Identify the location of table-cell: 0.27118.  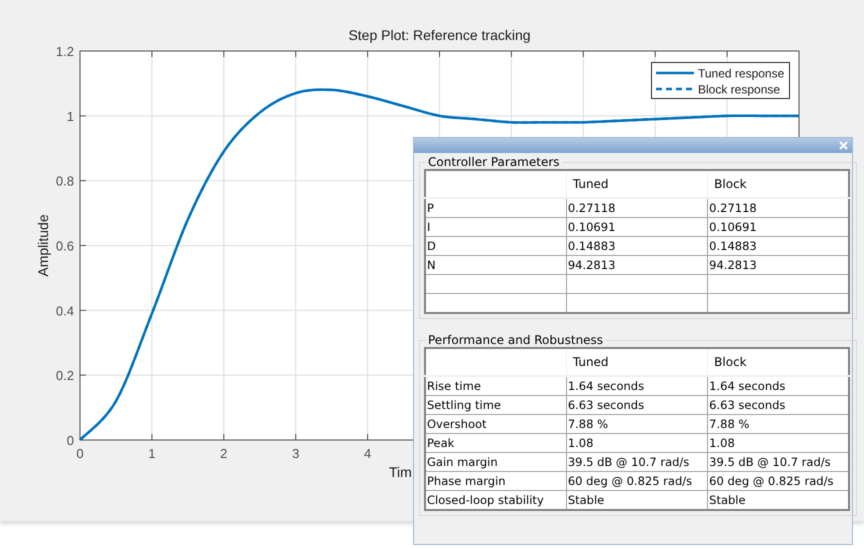
(637, 208).